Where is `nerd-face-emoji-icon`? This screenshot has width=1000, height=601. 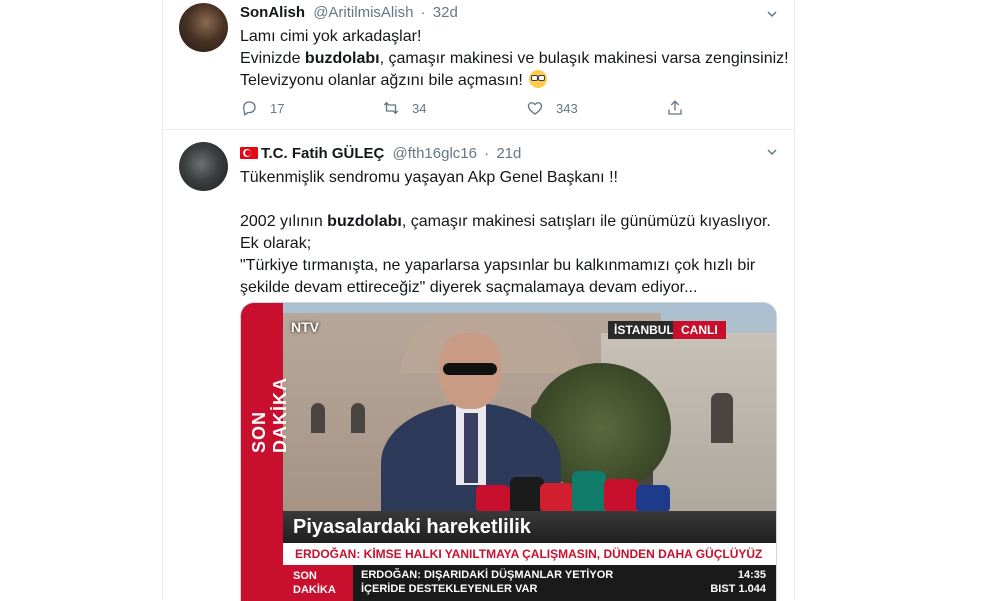
nerd-face-emoji-icon is located at coordinates (538, 79).